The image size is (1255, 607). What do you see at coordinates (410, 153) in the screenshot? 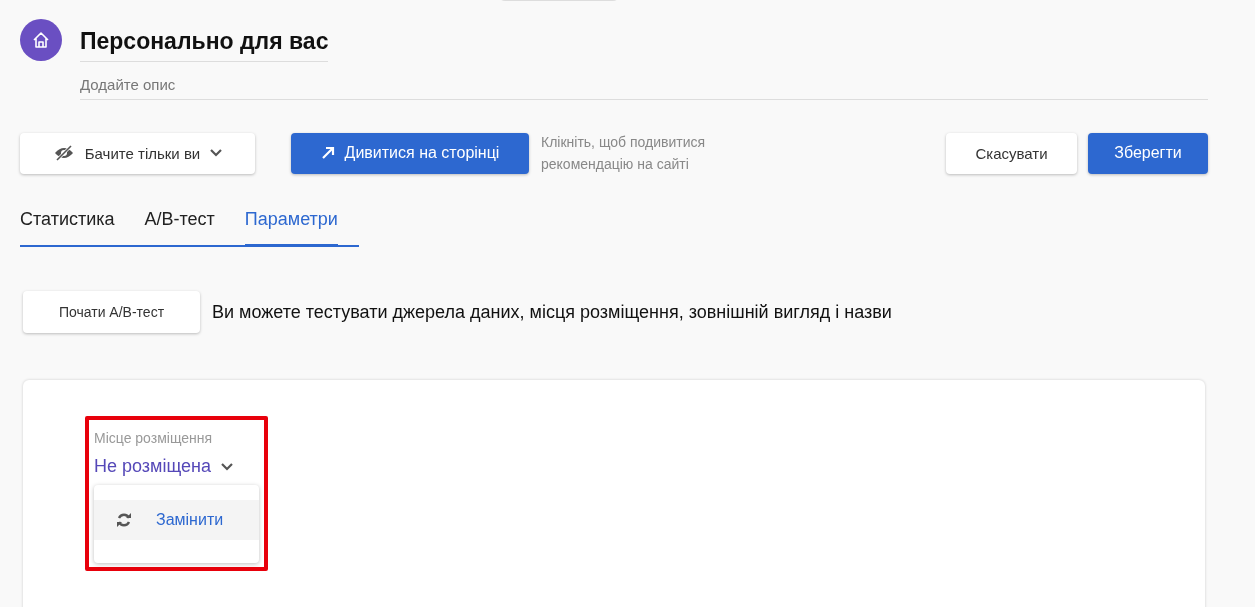
I see `view-on-page-button: Дивитися на сторінці` at bounding box center [410, 153].